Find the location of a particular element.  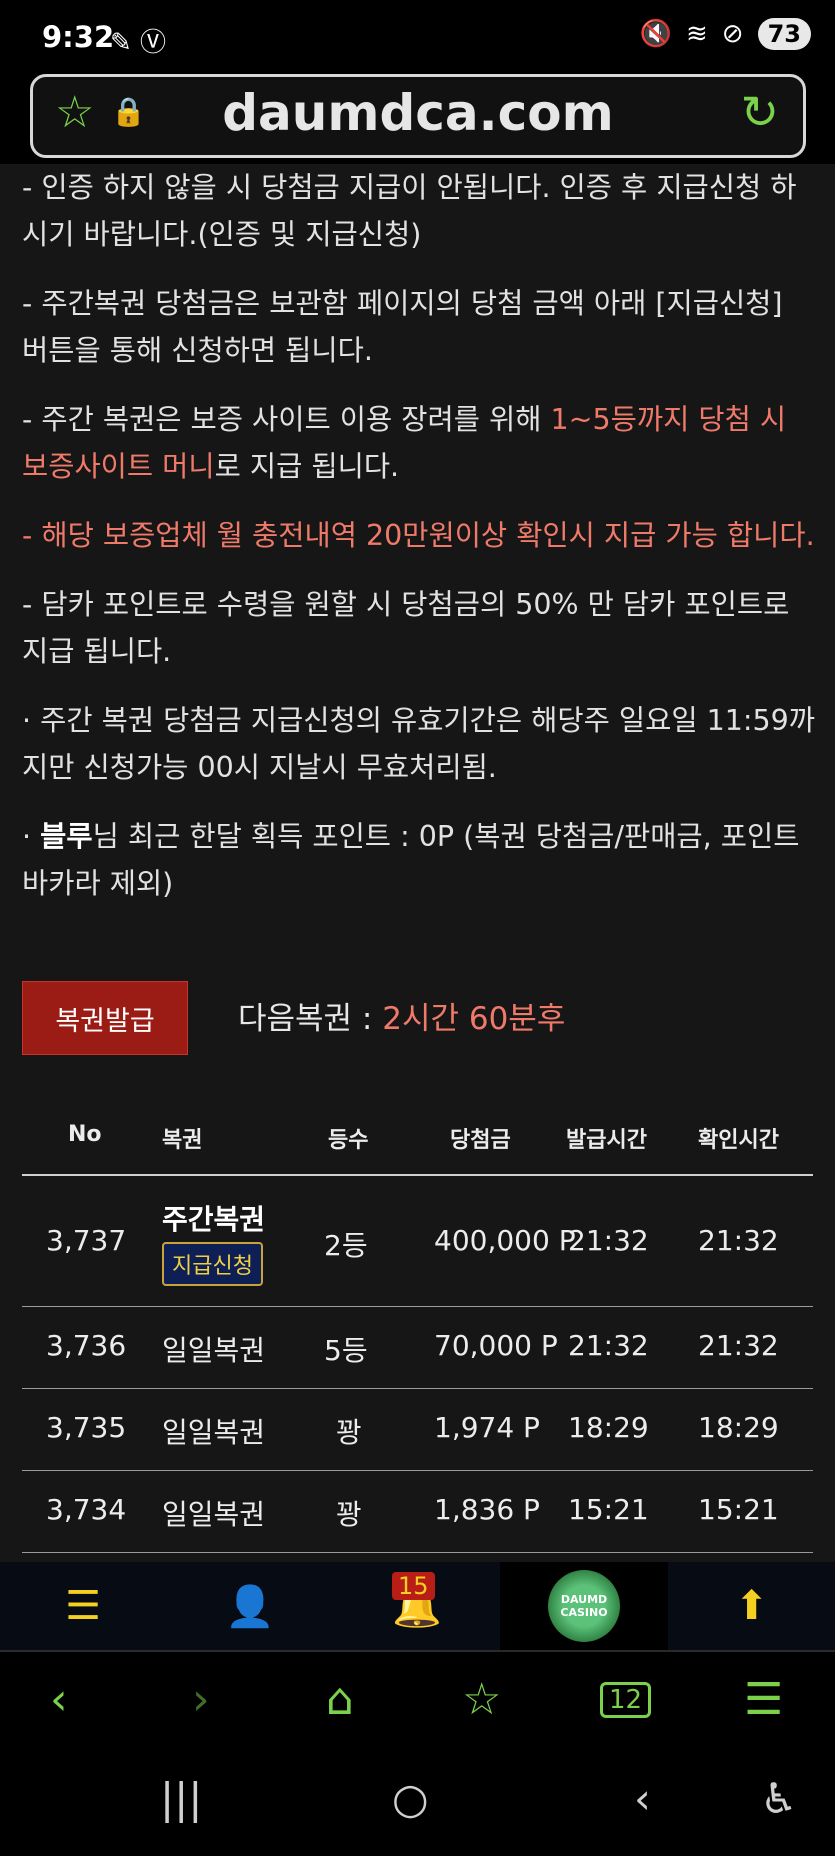

menu-icon: ☰ is located at coordinates (83, 1606).